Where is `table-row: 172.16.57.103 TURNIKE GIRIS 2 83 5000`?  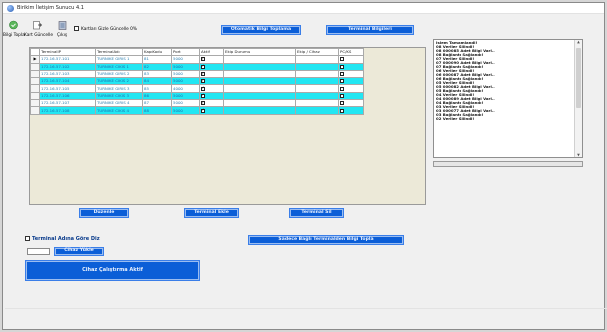
table-row: 172.16.57.103 TURNIKE GIRIS 2 83 5000 is located at coordinates (197, 74).